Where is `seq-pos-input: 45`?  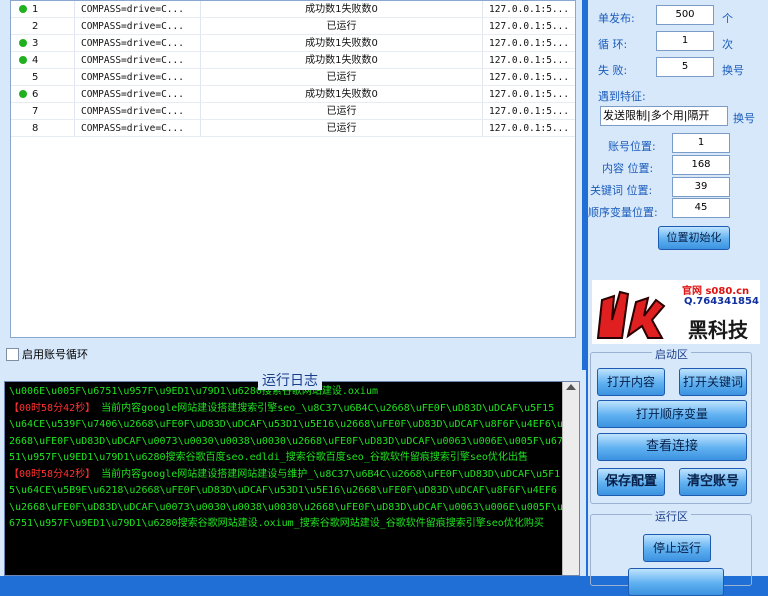
seq-pos-input: 45 is located at coordinates (701, 208).